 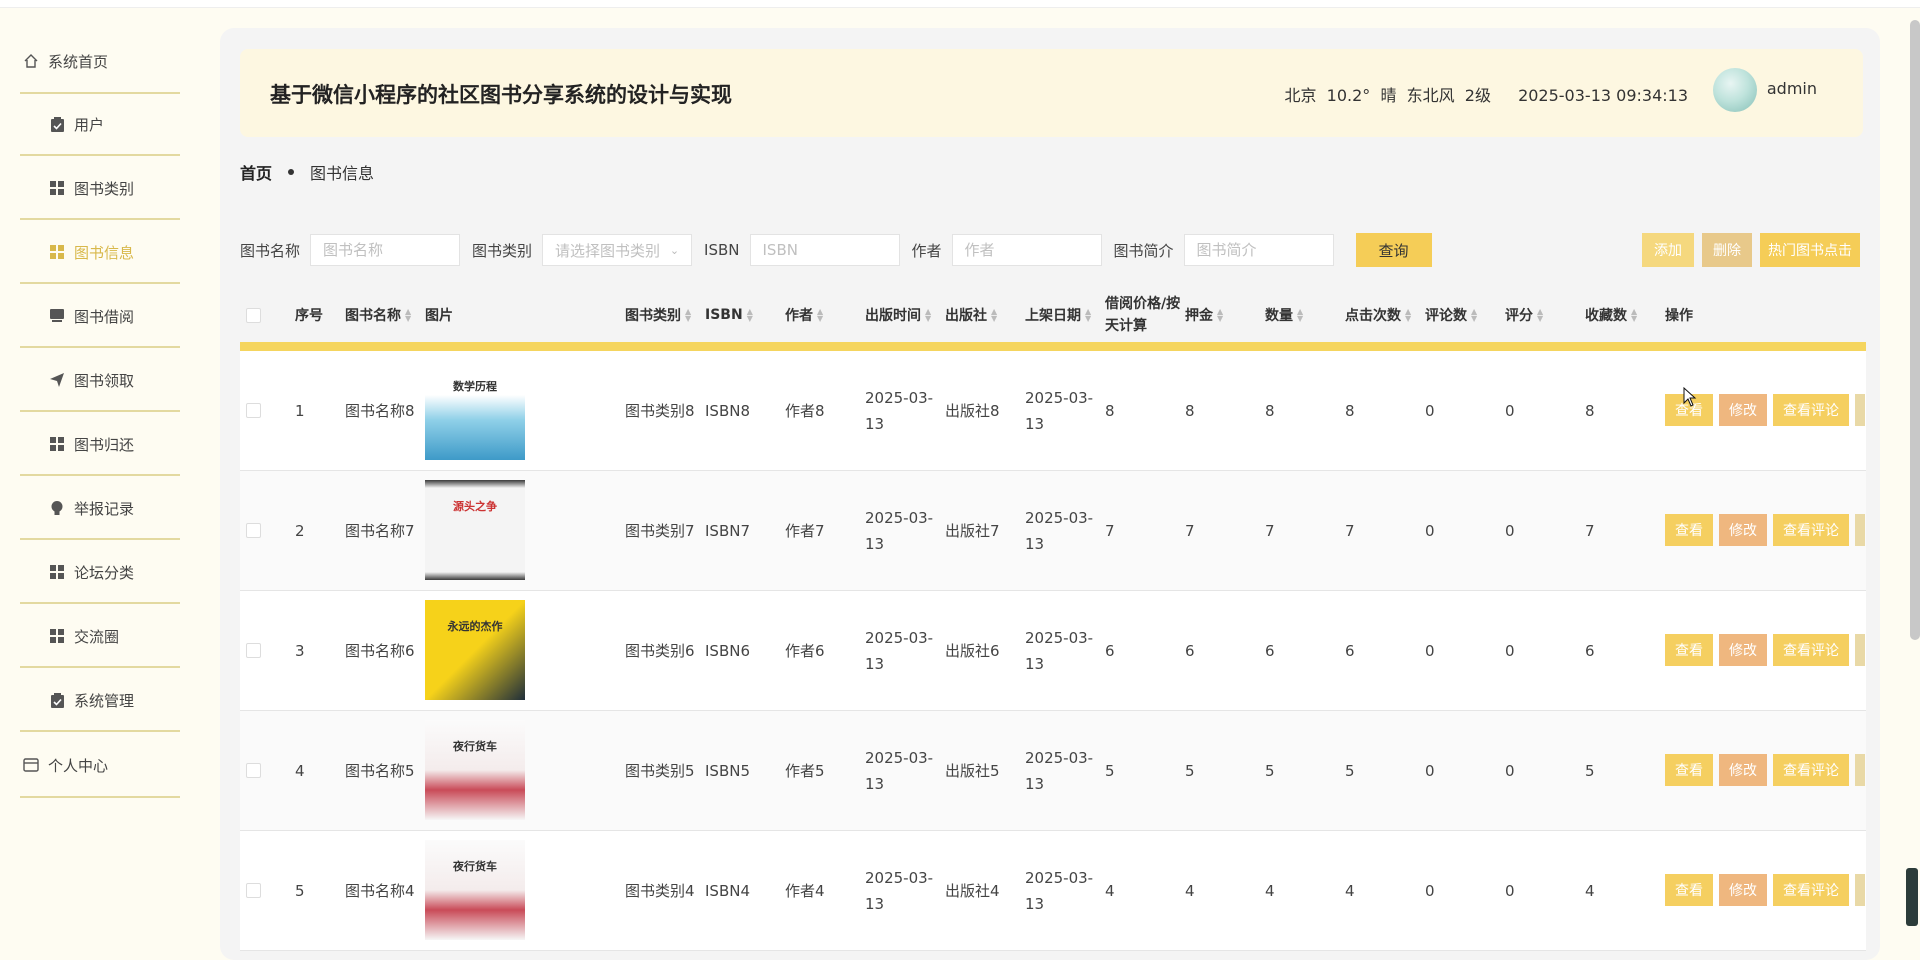 I want to click on grid-icon, so click(x=57, y=188).